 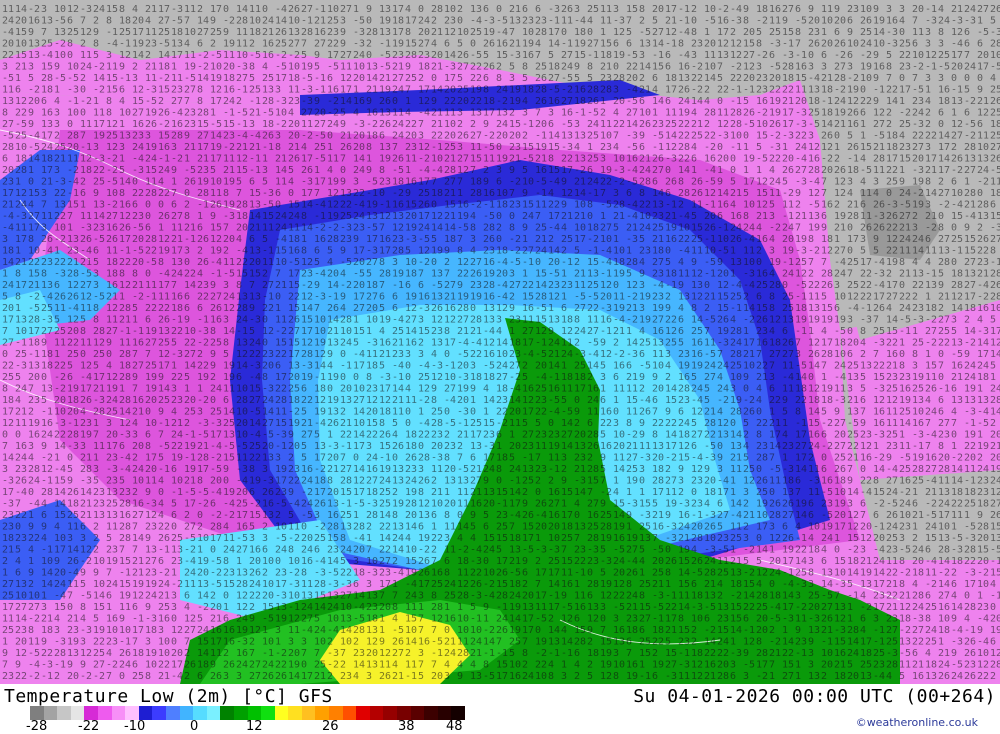 I want to click on value-label: 17, so click(x=892, y=285).